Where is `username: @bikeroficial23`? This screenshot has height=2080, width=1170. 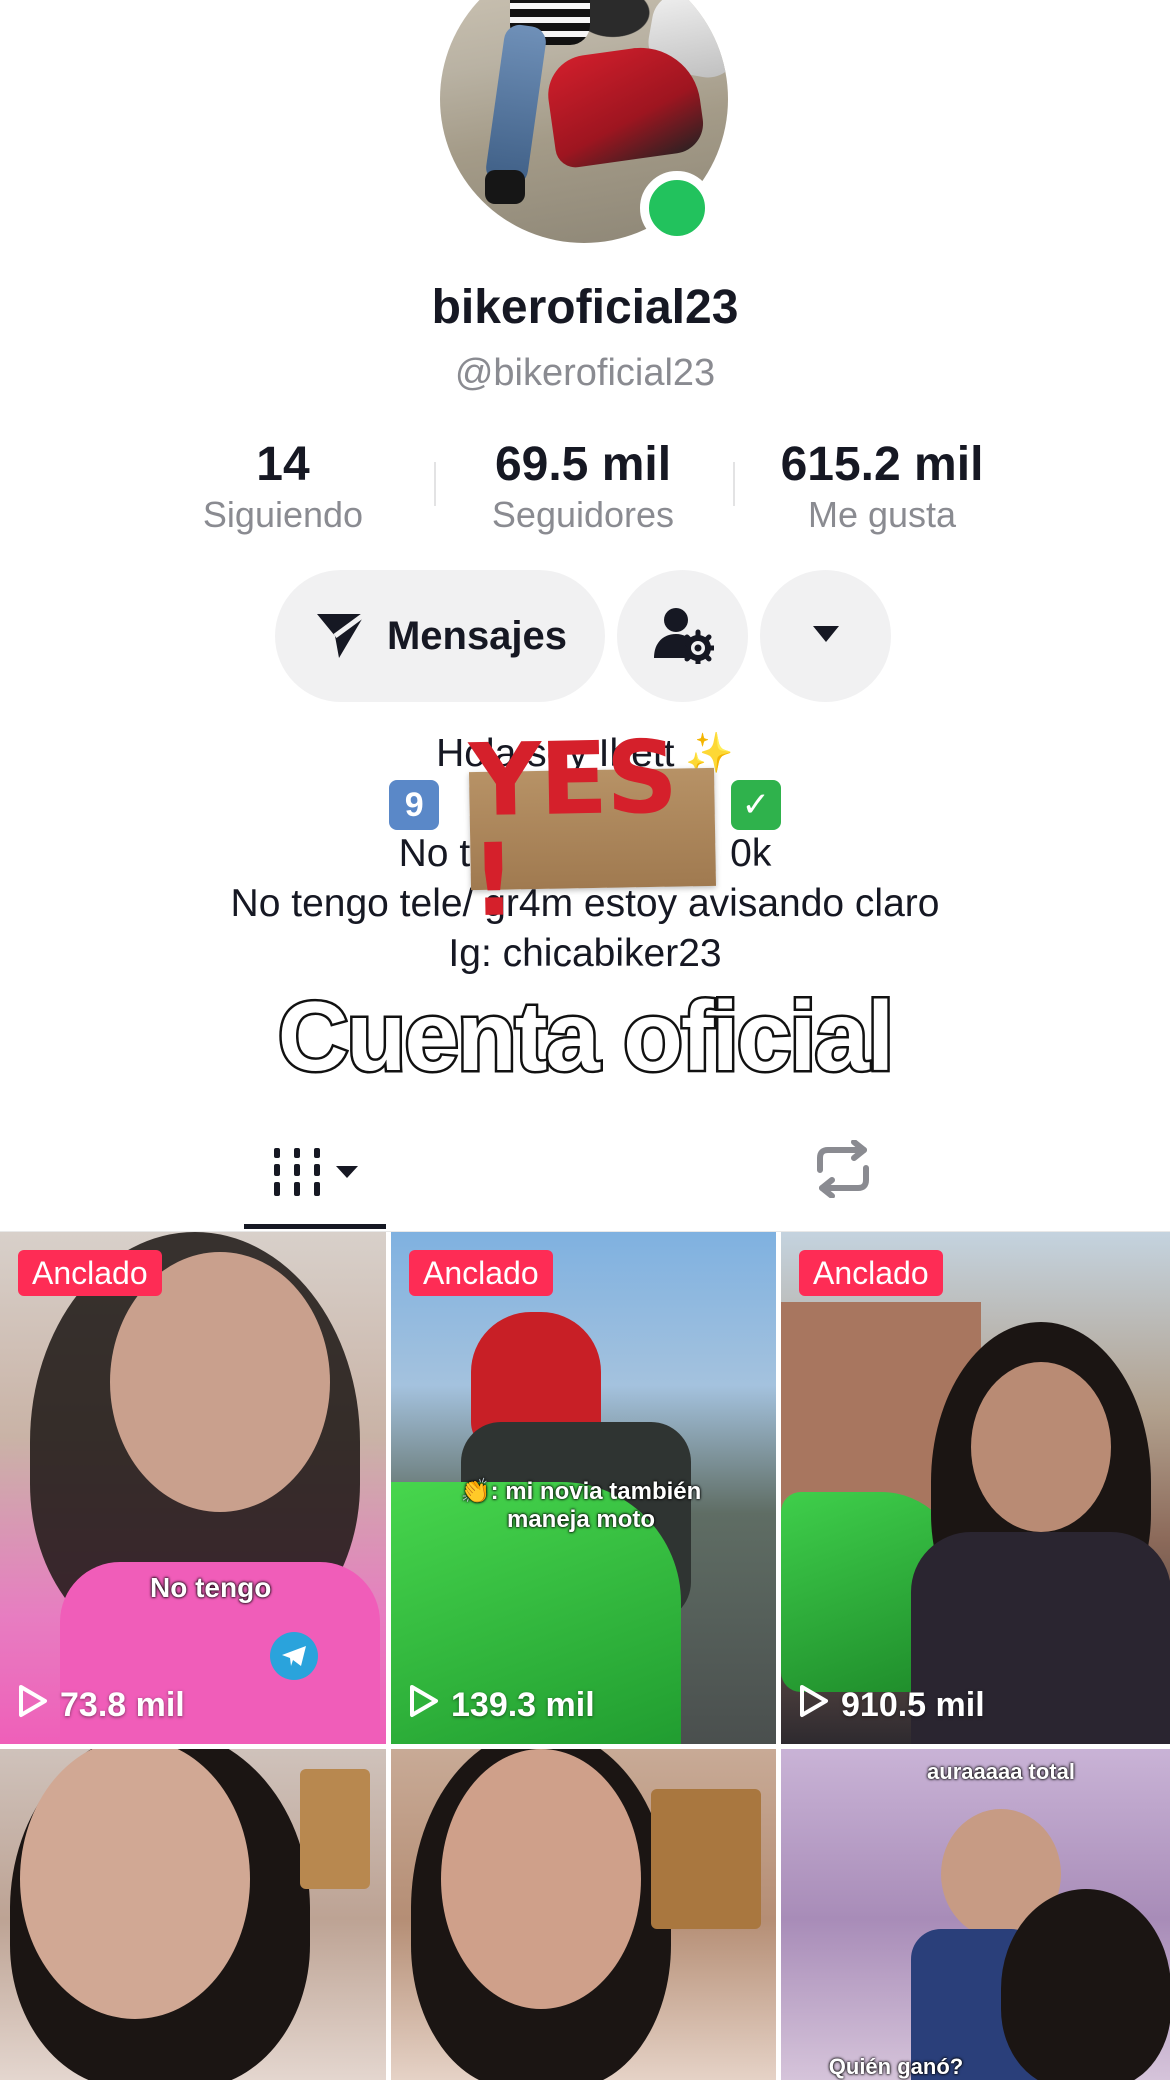 username: @bikeroficial23 is located at coordinates (585, 373).